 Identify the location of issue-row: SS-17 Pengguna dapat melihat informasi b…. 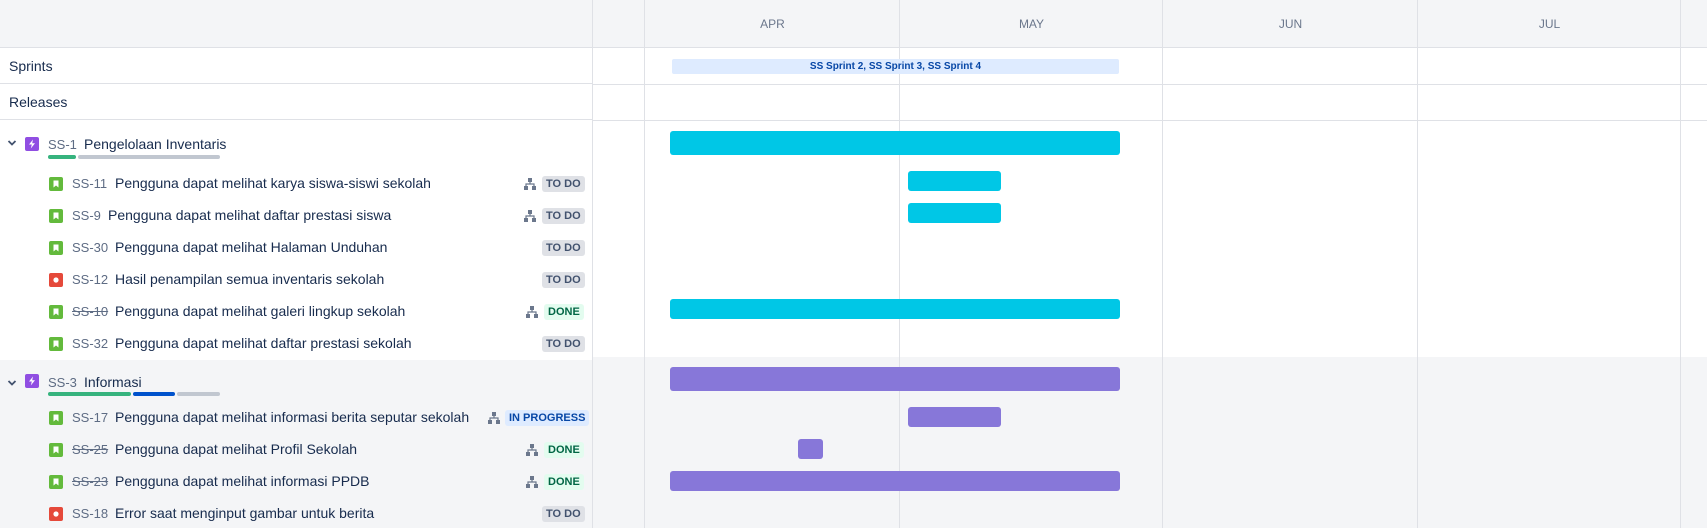
(296, 418).